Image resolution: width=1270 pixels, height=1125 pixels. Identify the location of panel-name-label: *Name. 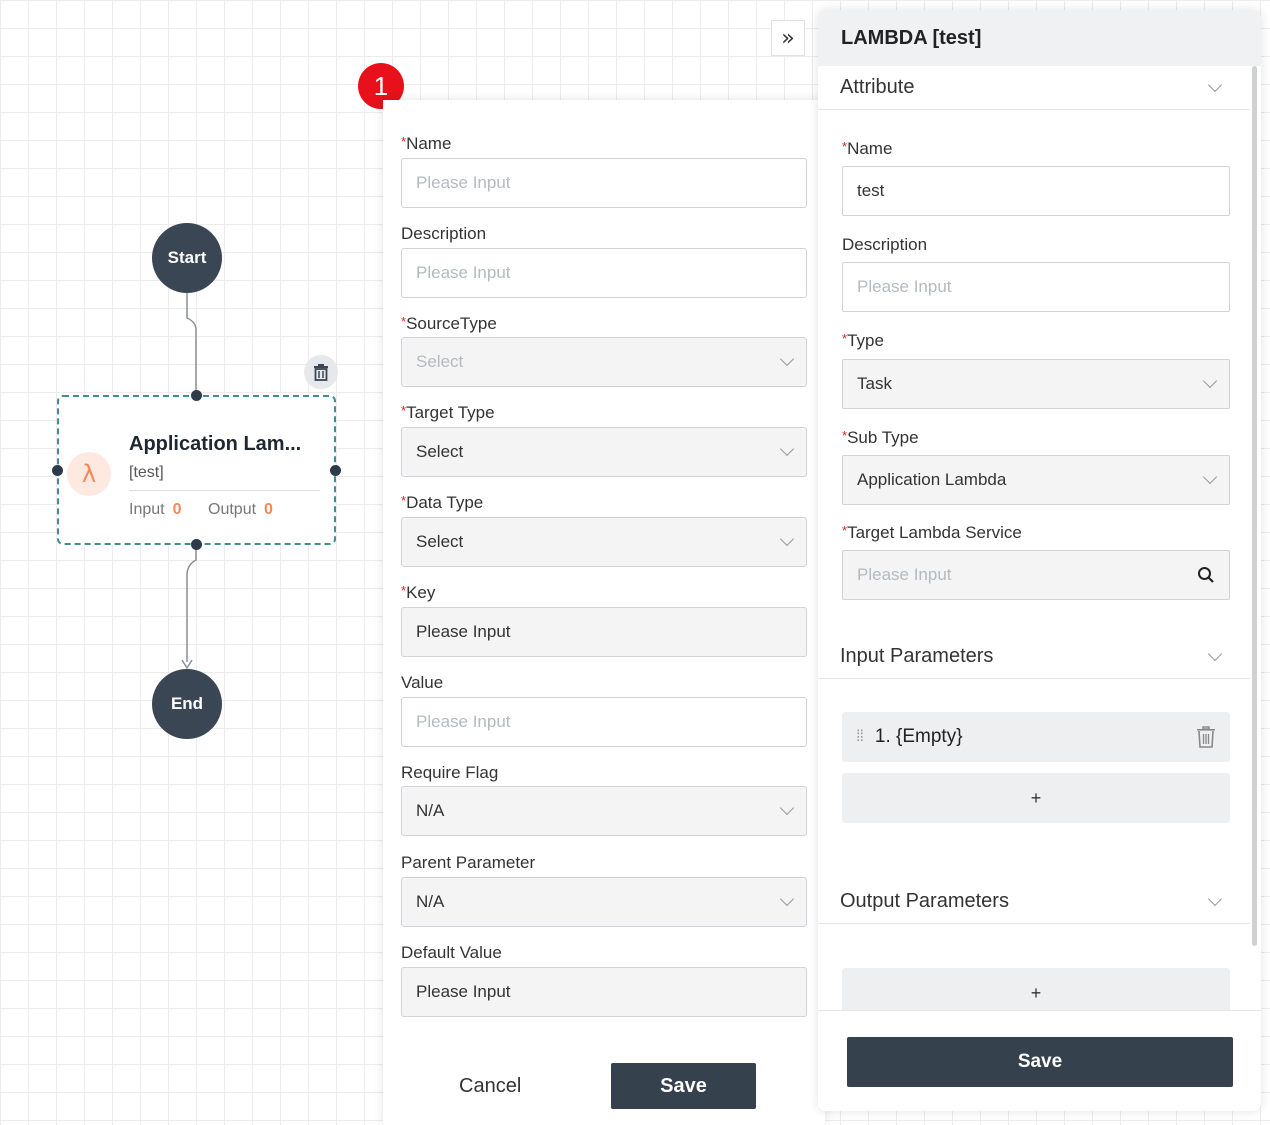
(867, 148).